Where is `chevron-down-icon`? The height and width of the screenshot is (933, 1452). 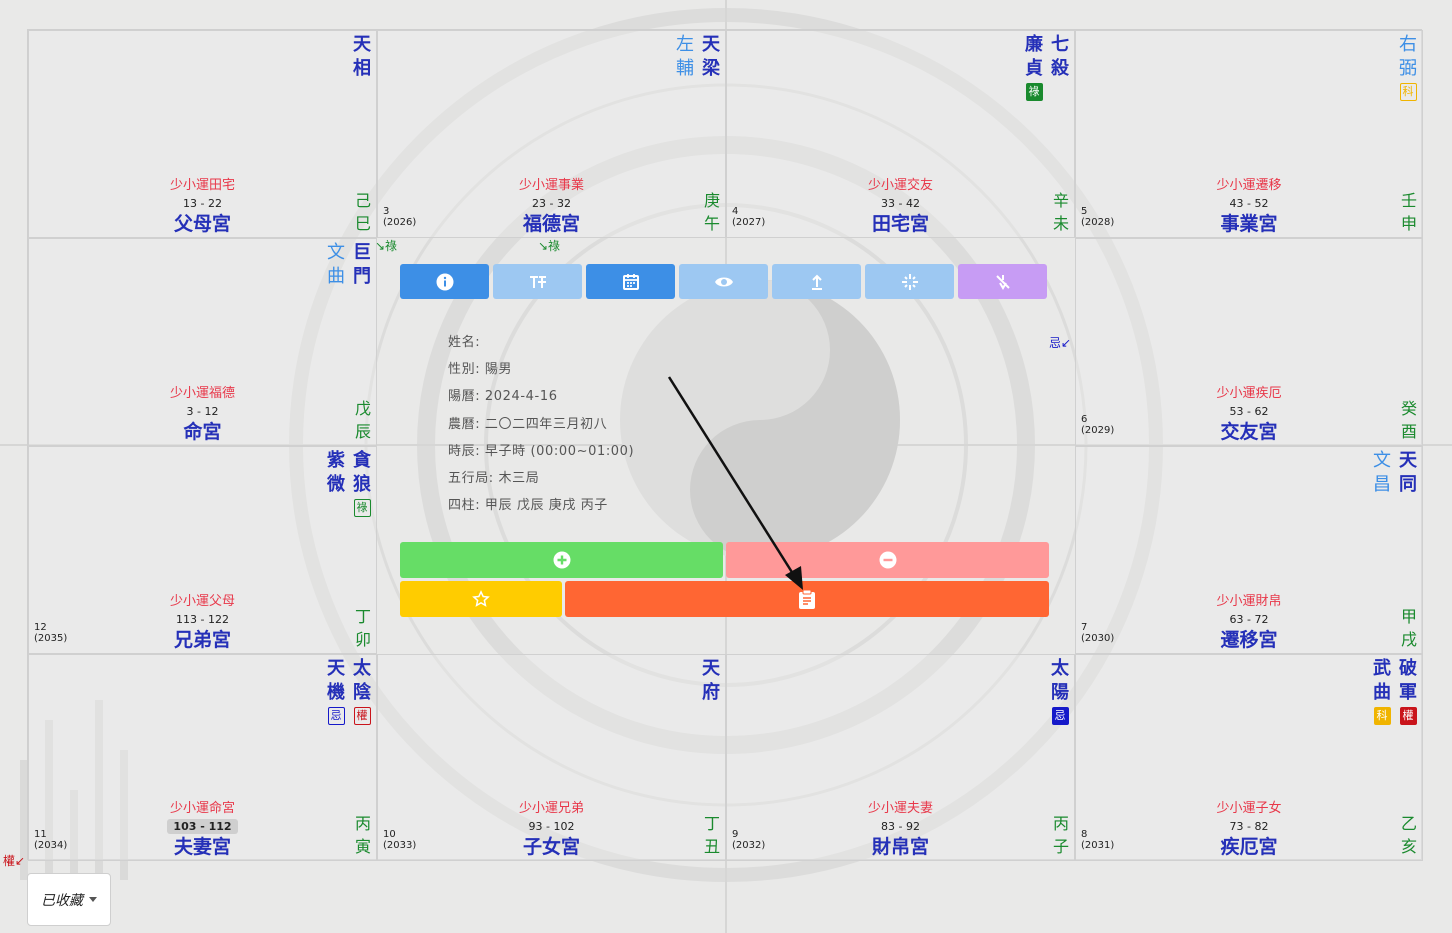
chevron-down-icon is located at coordinates (93, 899).